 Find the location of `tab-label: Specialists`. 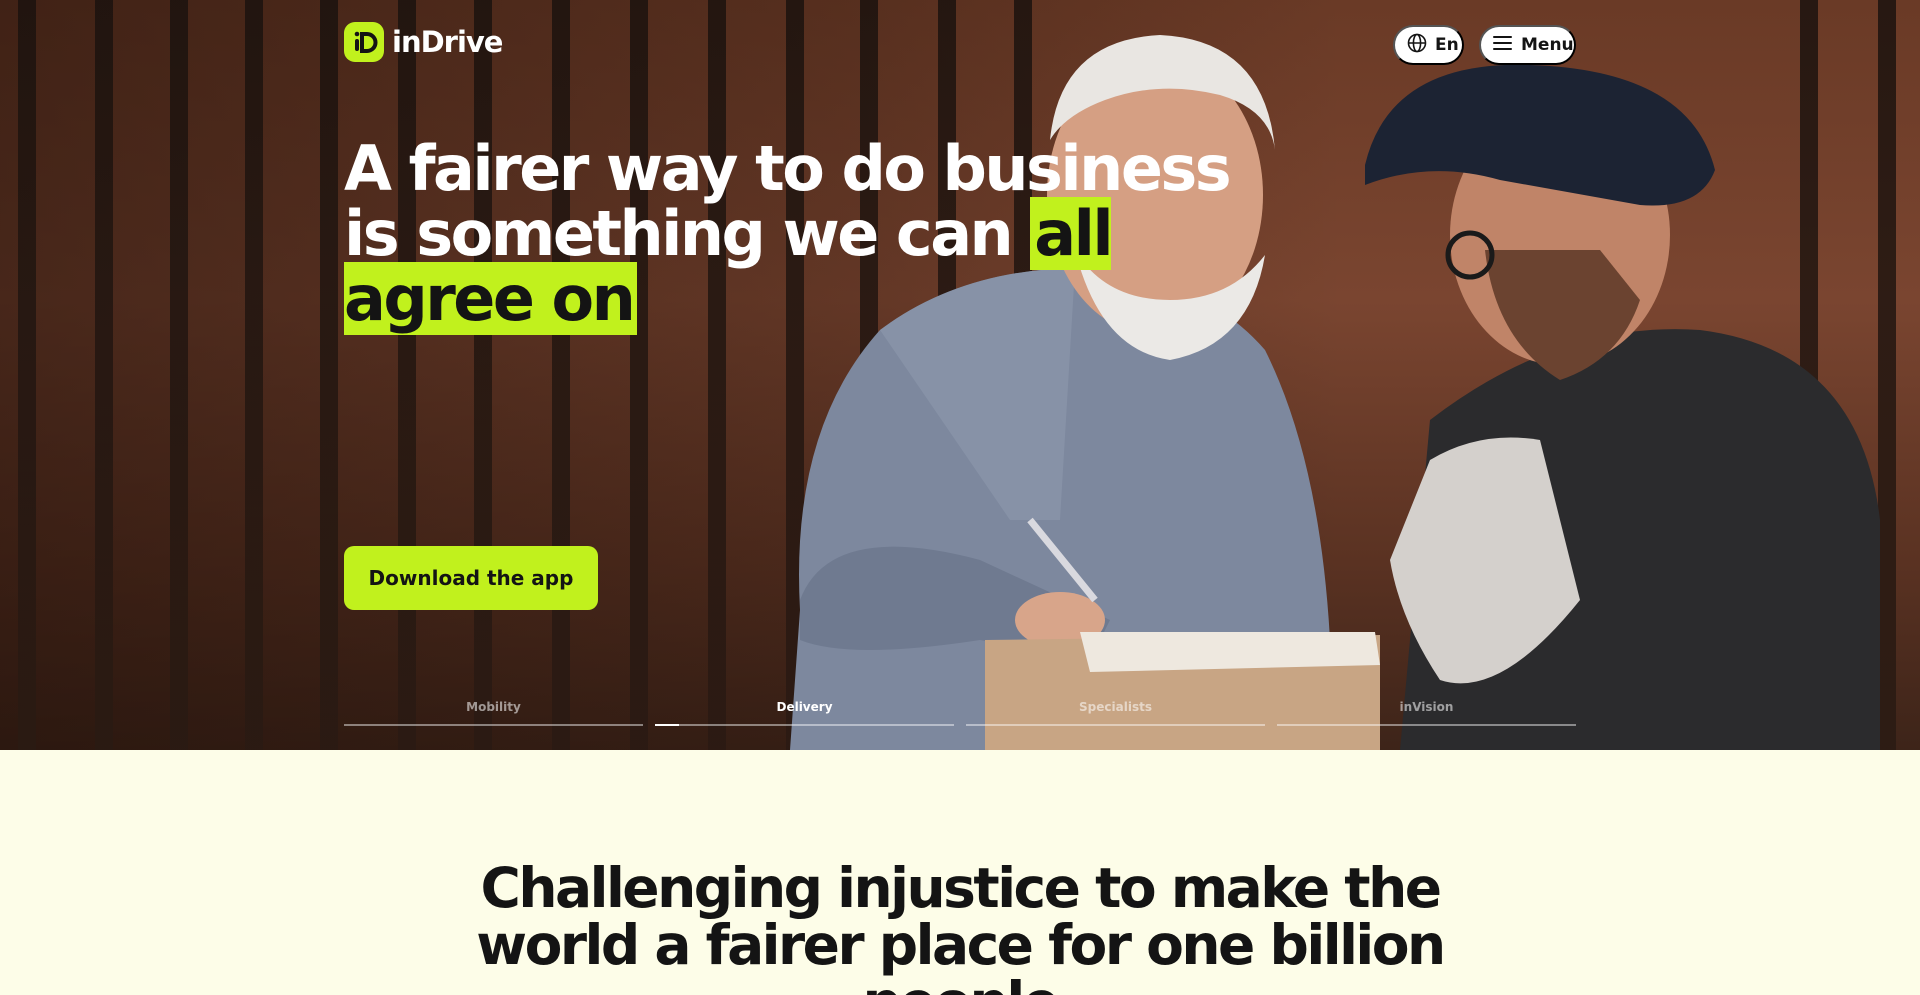

tab-label: Specialists is located at coordinates (1115, 707).